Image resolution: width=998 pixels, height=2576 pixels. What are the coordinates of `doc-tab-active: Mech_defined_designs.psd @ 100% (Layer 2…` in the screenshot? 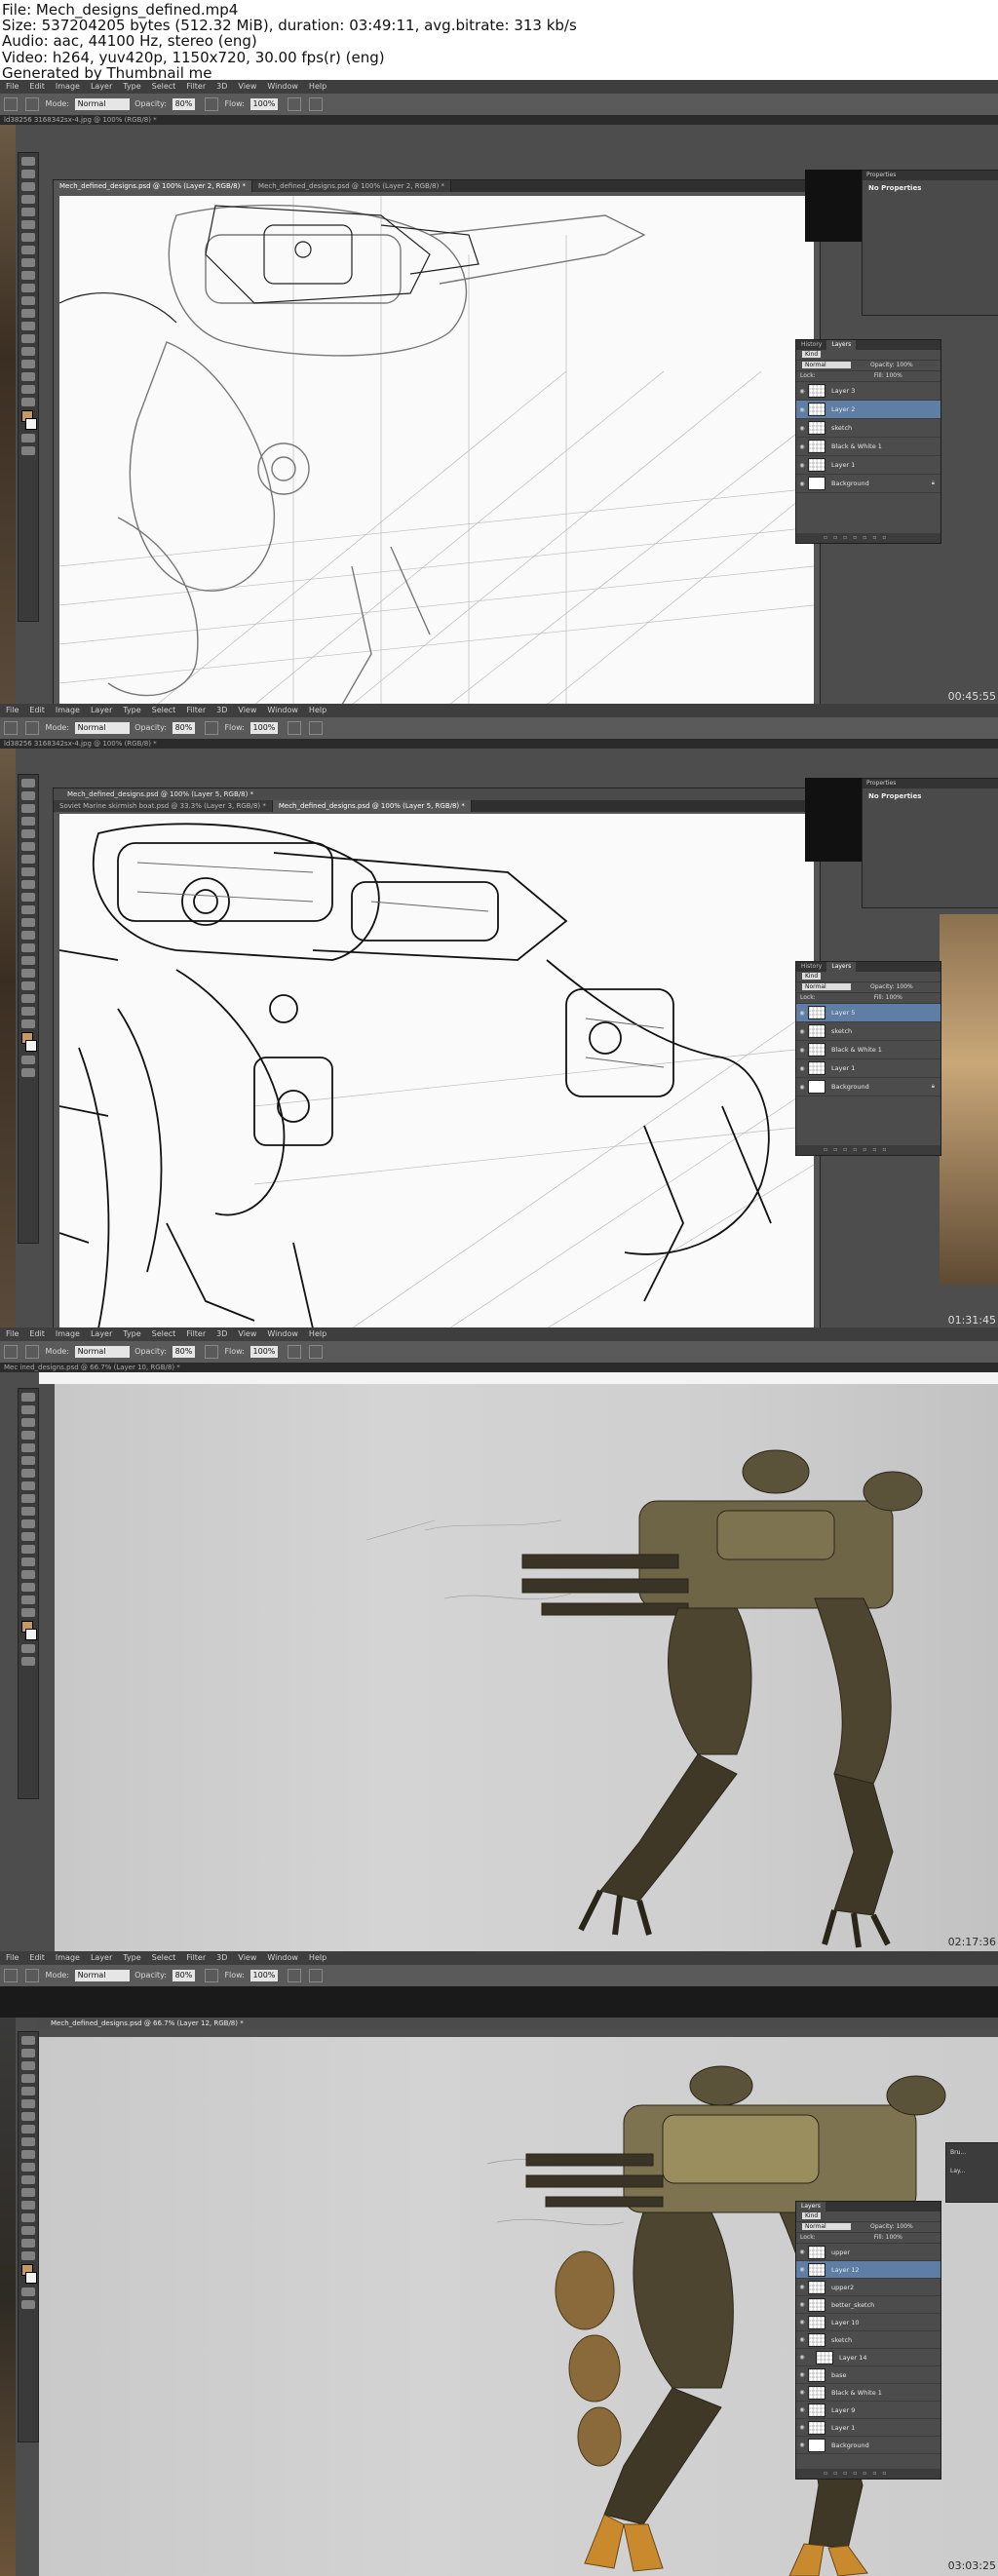 It's located at (153, 186).